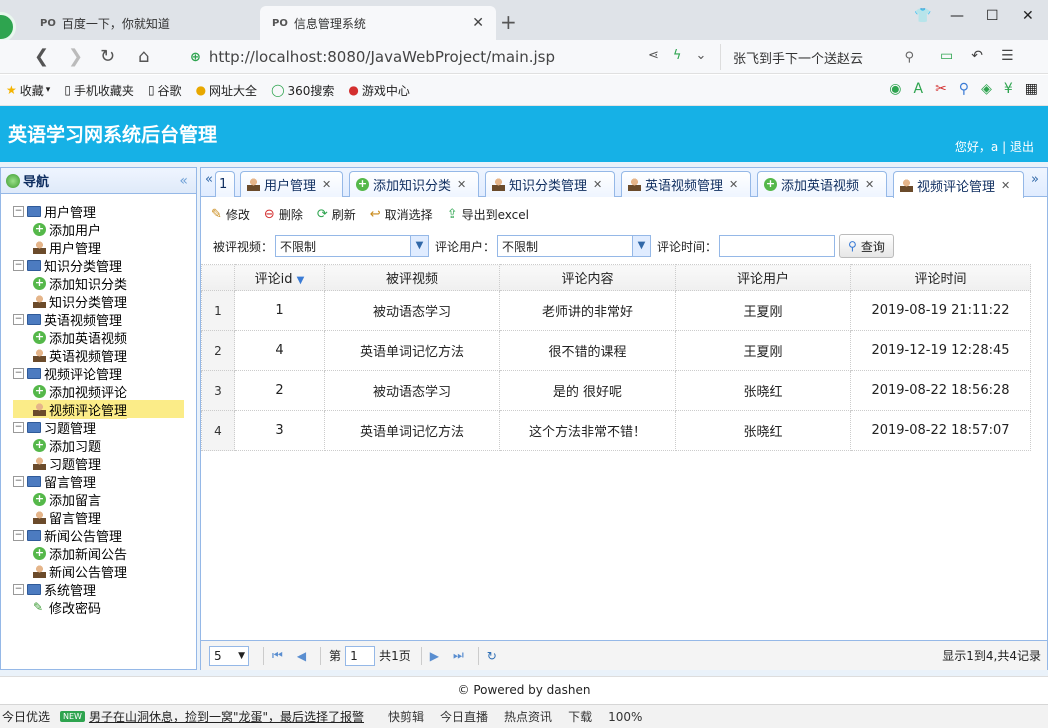  What do you see at coordinates (401, 214) in the screenshot?
I see `cancel-select-button: ↩ 取消选择` at bounding box center [401, 214].